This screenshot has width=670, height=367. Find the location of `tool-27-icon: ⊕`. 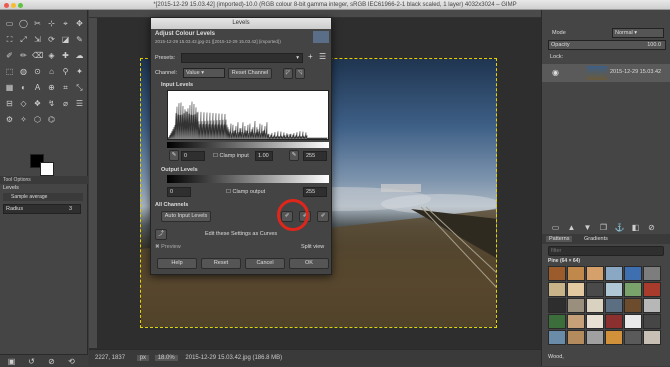

tool-27-icon: ⊕ is located at coordinates (51, 87).